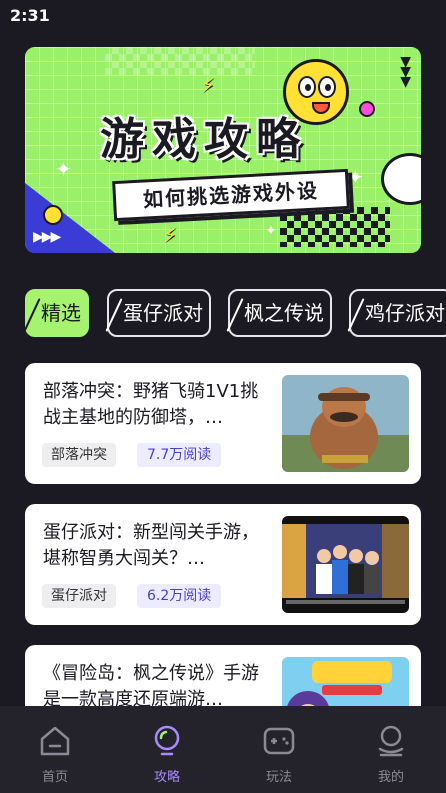  Describe the element at coordinates (53, 215) in the screenshot. I see `yellow-dot-decoration` at that location.